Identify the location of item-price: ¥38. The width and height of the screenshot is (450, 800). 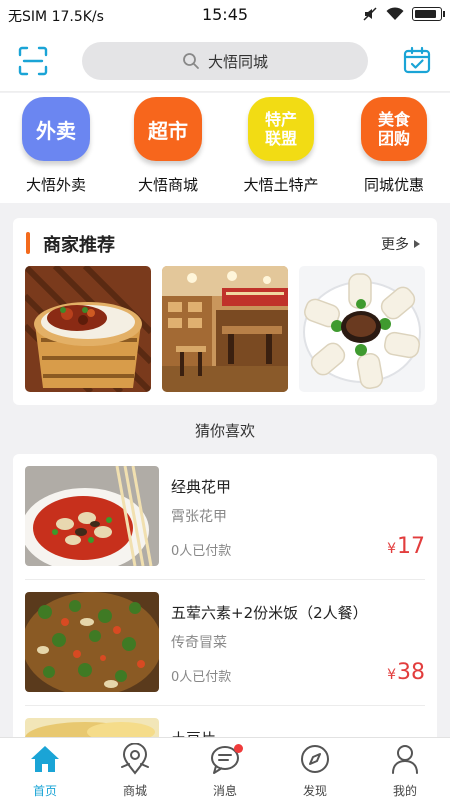
(406, 672).